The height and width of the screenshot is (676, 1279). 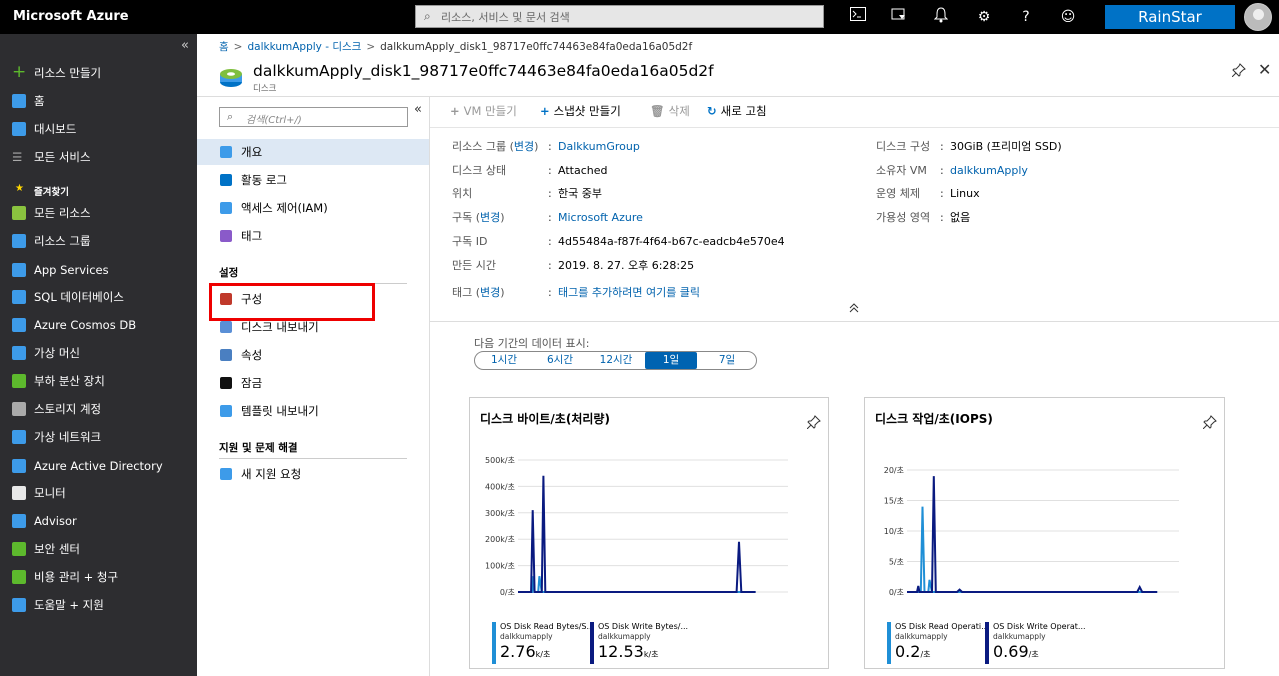 I want to click on avatar, so click(x=1258, y=17).